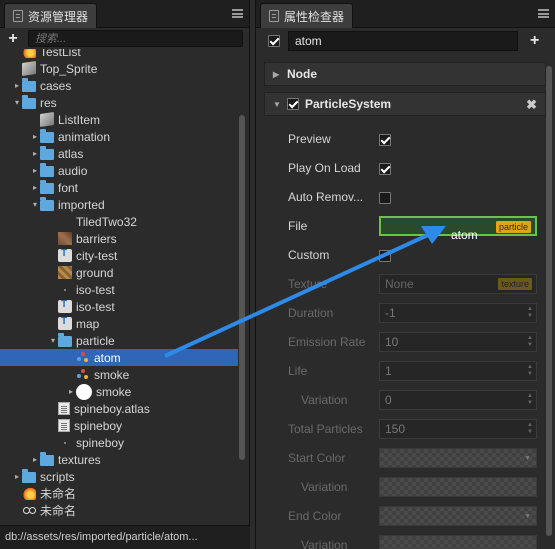  I want to click on tree-asset-item: spineboy.atlas, so click(119, 408).